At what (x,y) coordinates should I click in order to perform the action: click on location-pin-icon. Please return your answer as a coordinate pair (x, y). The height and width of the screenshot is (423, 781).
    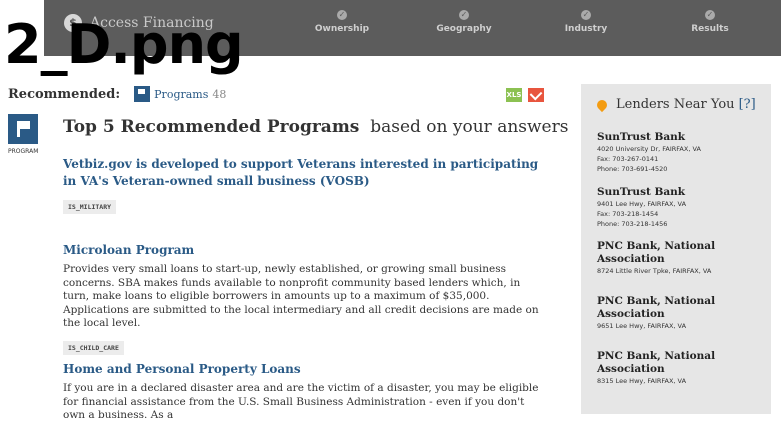
    Looking at the image, I should click on (602, 104).